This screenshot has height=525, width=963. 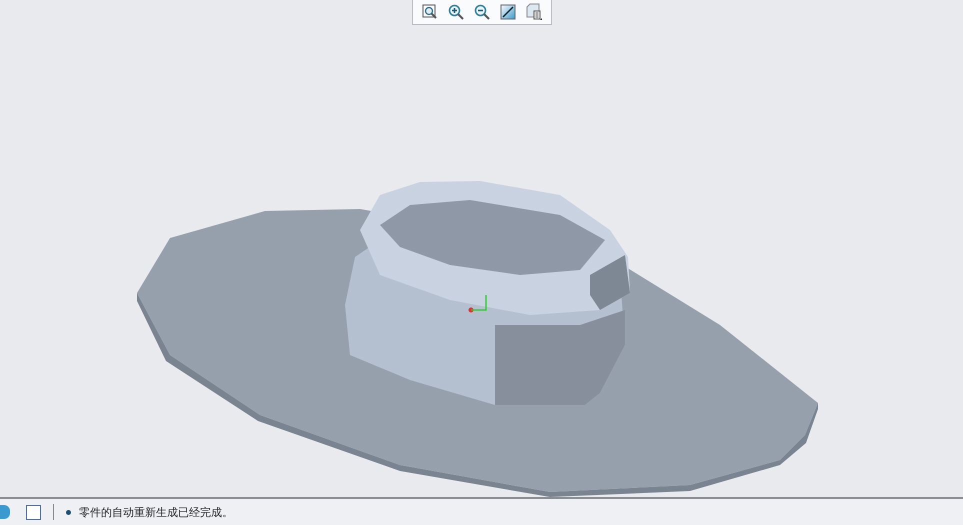 I want to click on zoom-in-icon, so click(x=456, y=12).